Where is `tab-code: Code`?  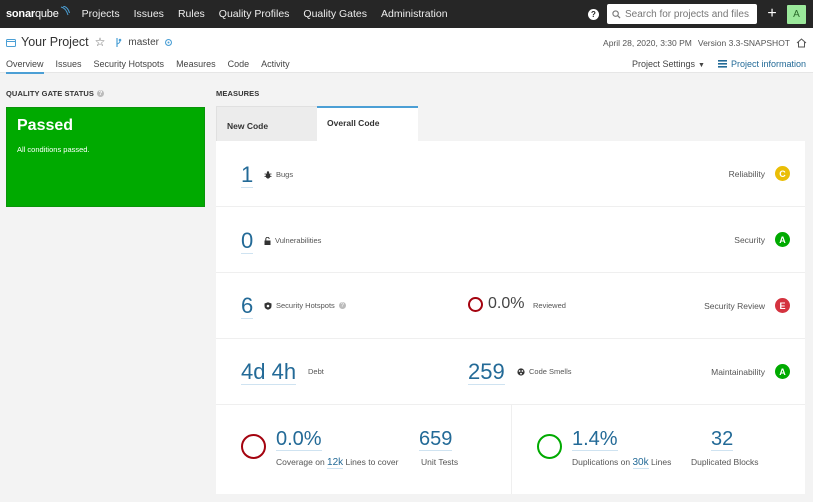
tab-code: Code is located at coordinates (239, 66).